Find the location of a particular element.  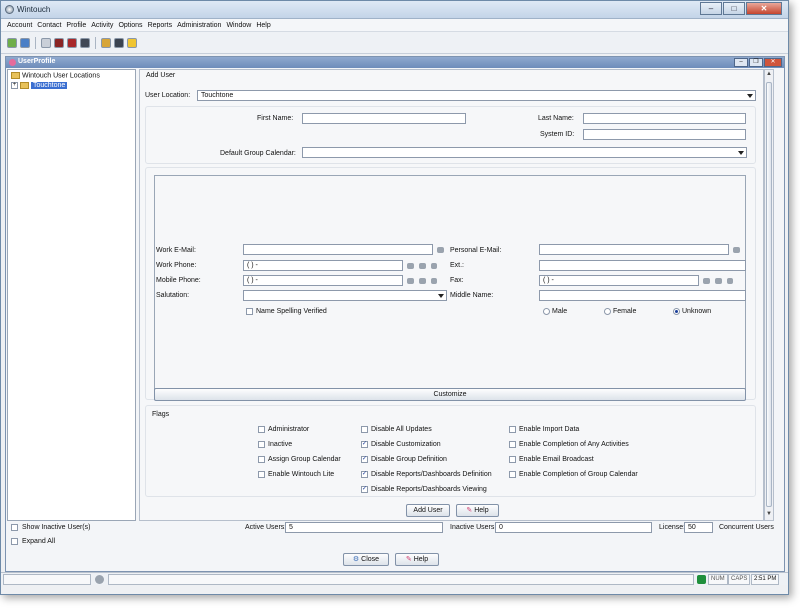

flag-complete-activities-label: Enable Completion of Any Activities is located at coordinates (574, 444).